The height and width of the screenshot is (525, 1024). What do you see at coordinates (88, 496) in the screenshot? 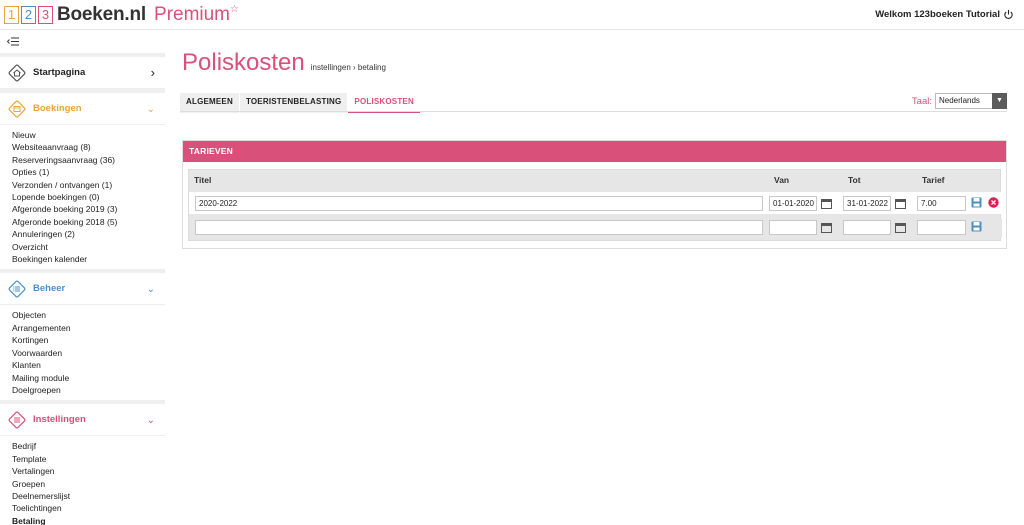
I see `sidebar-link: Deelnemerslijst` at bounding box center [88, 496].